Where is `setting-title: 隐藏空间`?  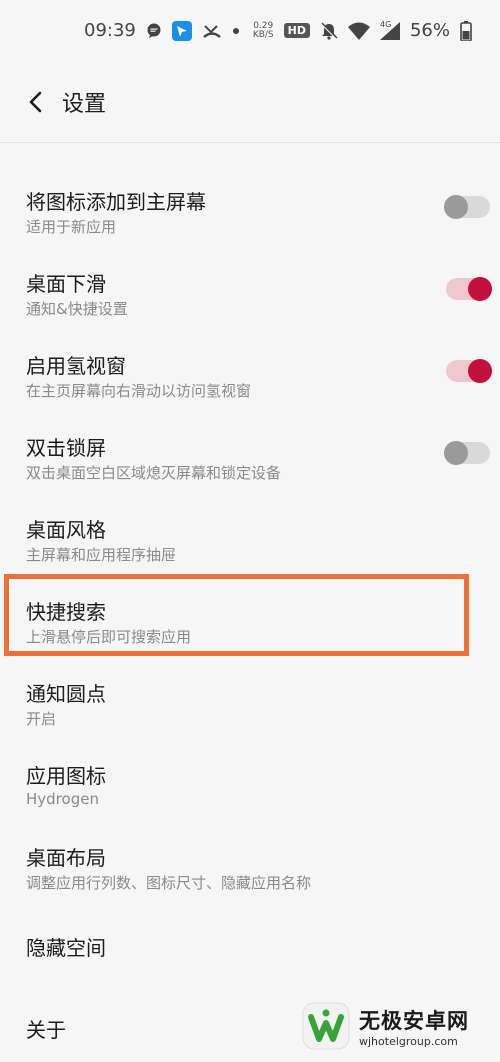 setting-title: 隐藏空间 is located at coordinates (66, 948).